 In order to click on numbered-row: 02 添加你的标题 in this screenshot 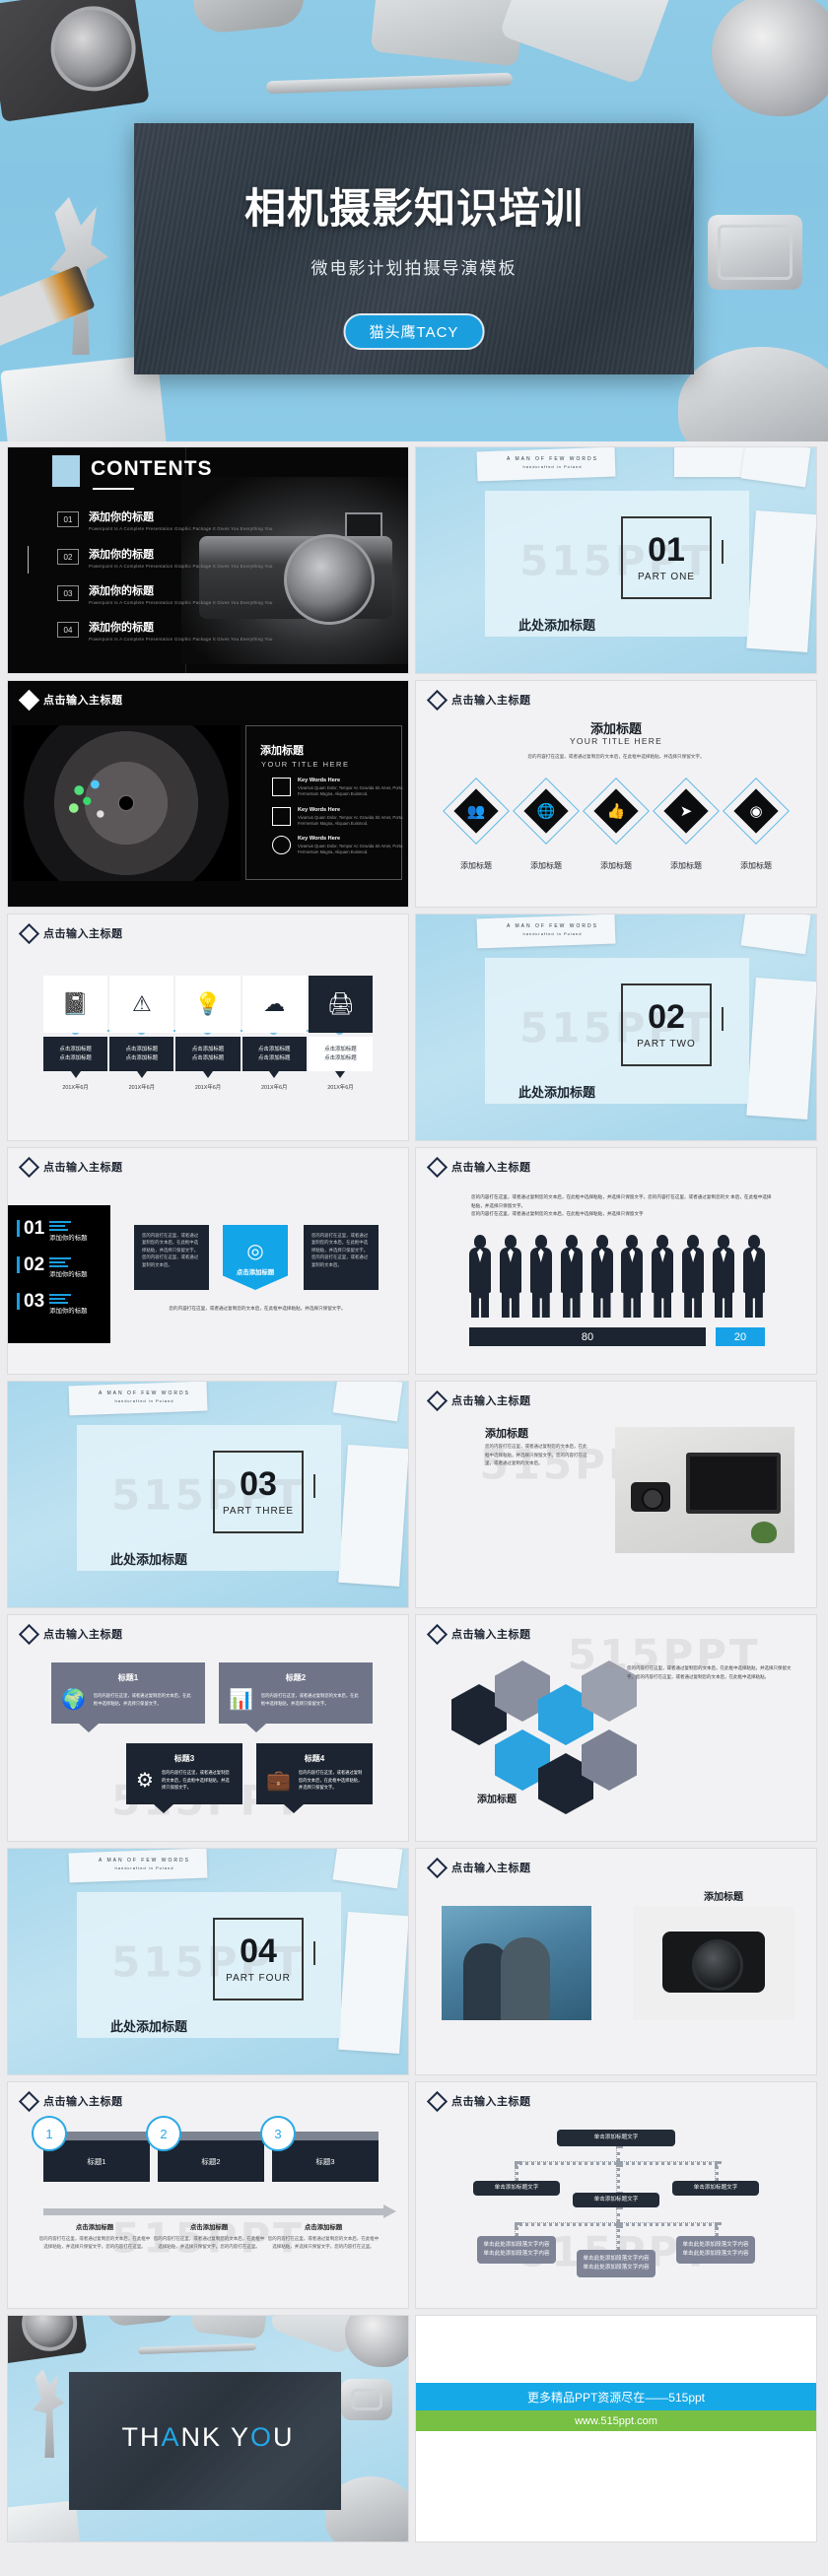, I will do `click(63, 1267)`.